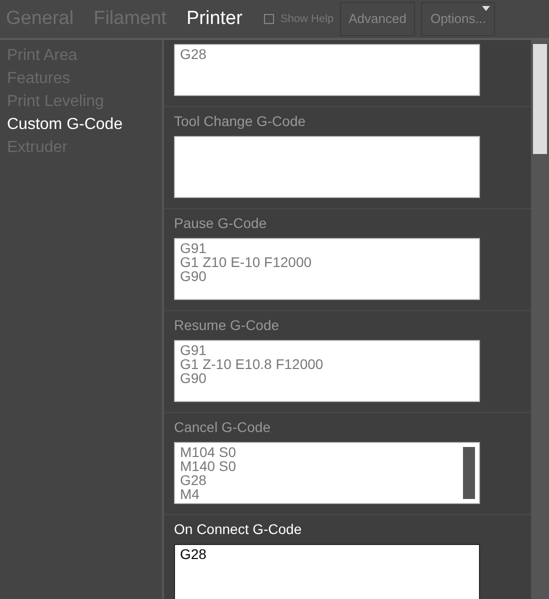  Describe the element at coordinates (190, 494) in the screenshot. I see `code-line: M4` at that location.